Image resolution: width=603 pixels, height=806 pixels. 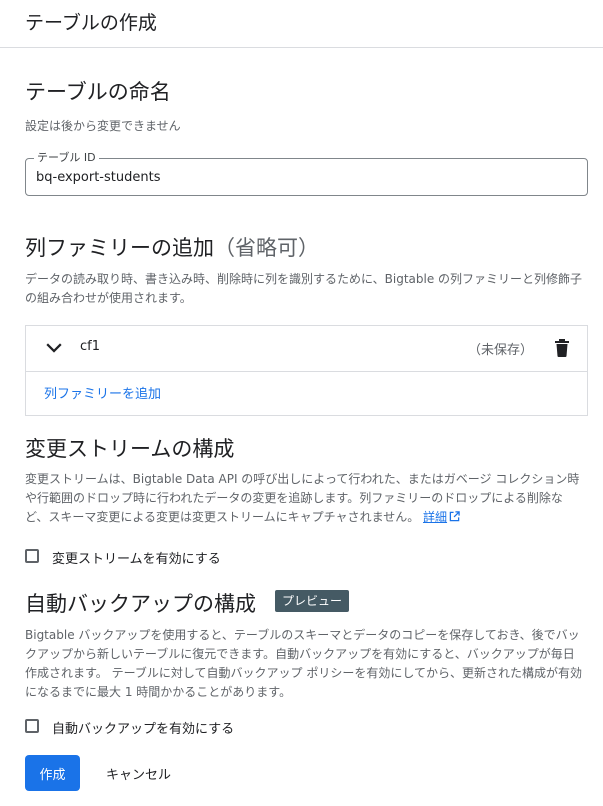 I want to click on naming-note: 設定は後から変更できません, so click(x=103, y=126).